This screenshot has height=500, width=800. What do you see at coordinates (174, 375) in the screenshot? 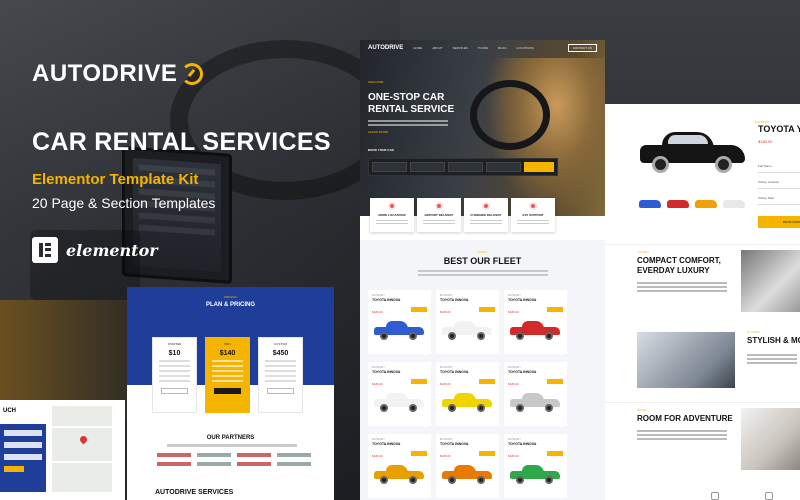
I see `plan-card: STARTER $10` at bounding box center [174, 375].